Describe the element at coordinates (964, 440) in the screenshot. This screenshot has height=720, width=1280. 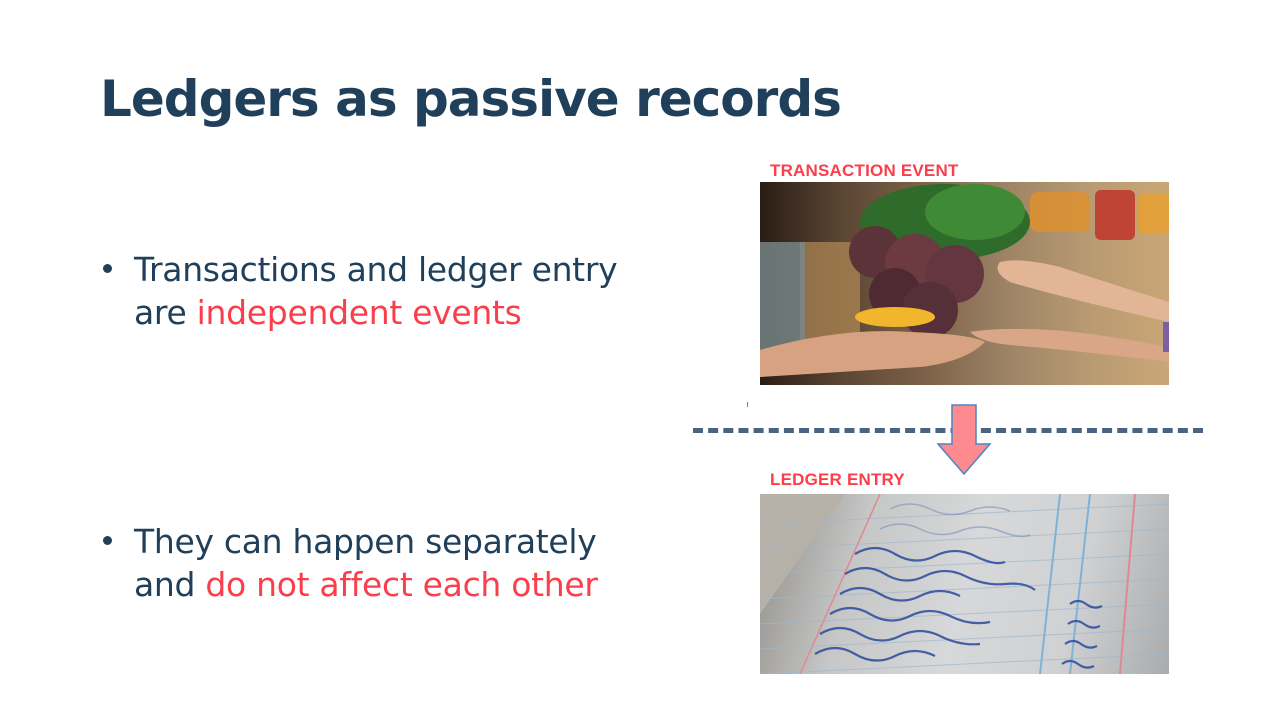
I see `down-arrow-icon` at that location.